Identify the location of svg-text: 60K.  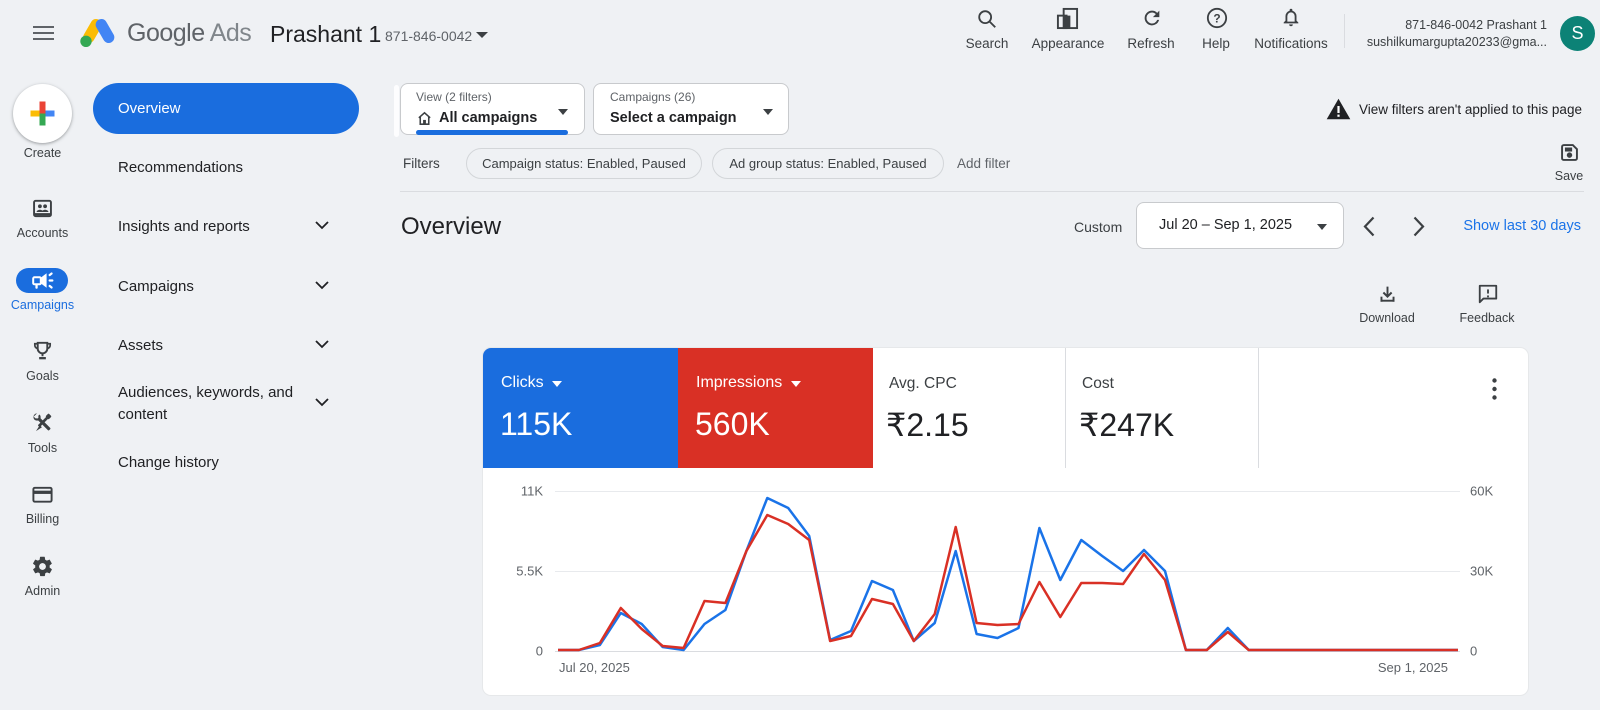
(1481, 491).